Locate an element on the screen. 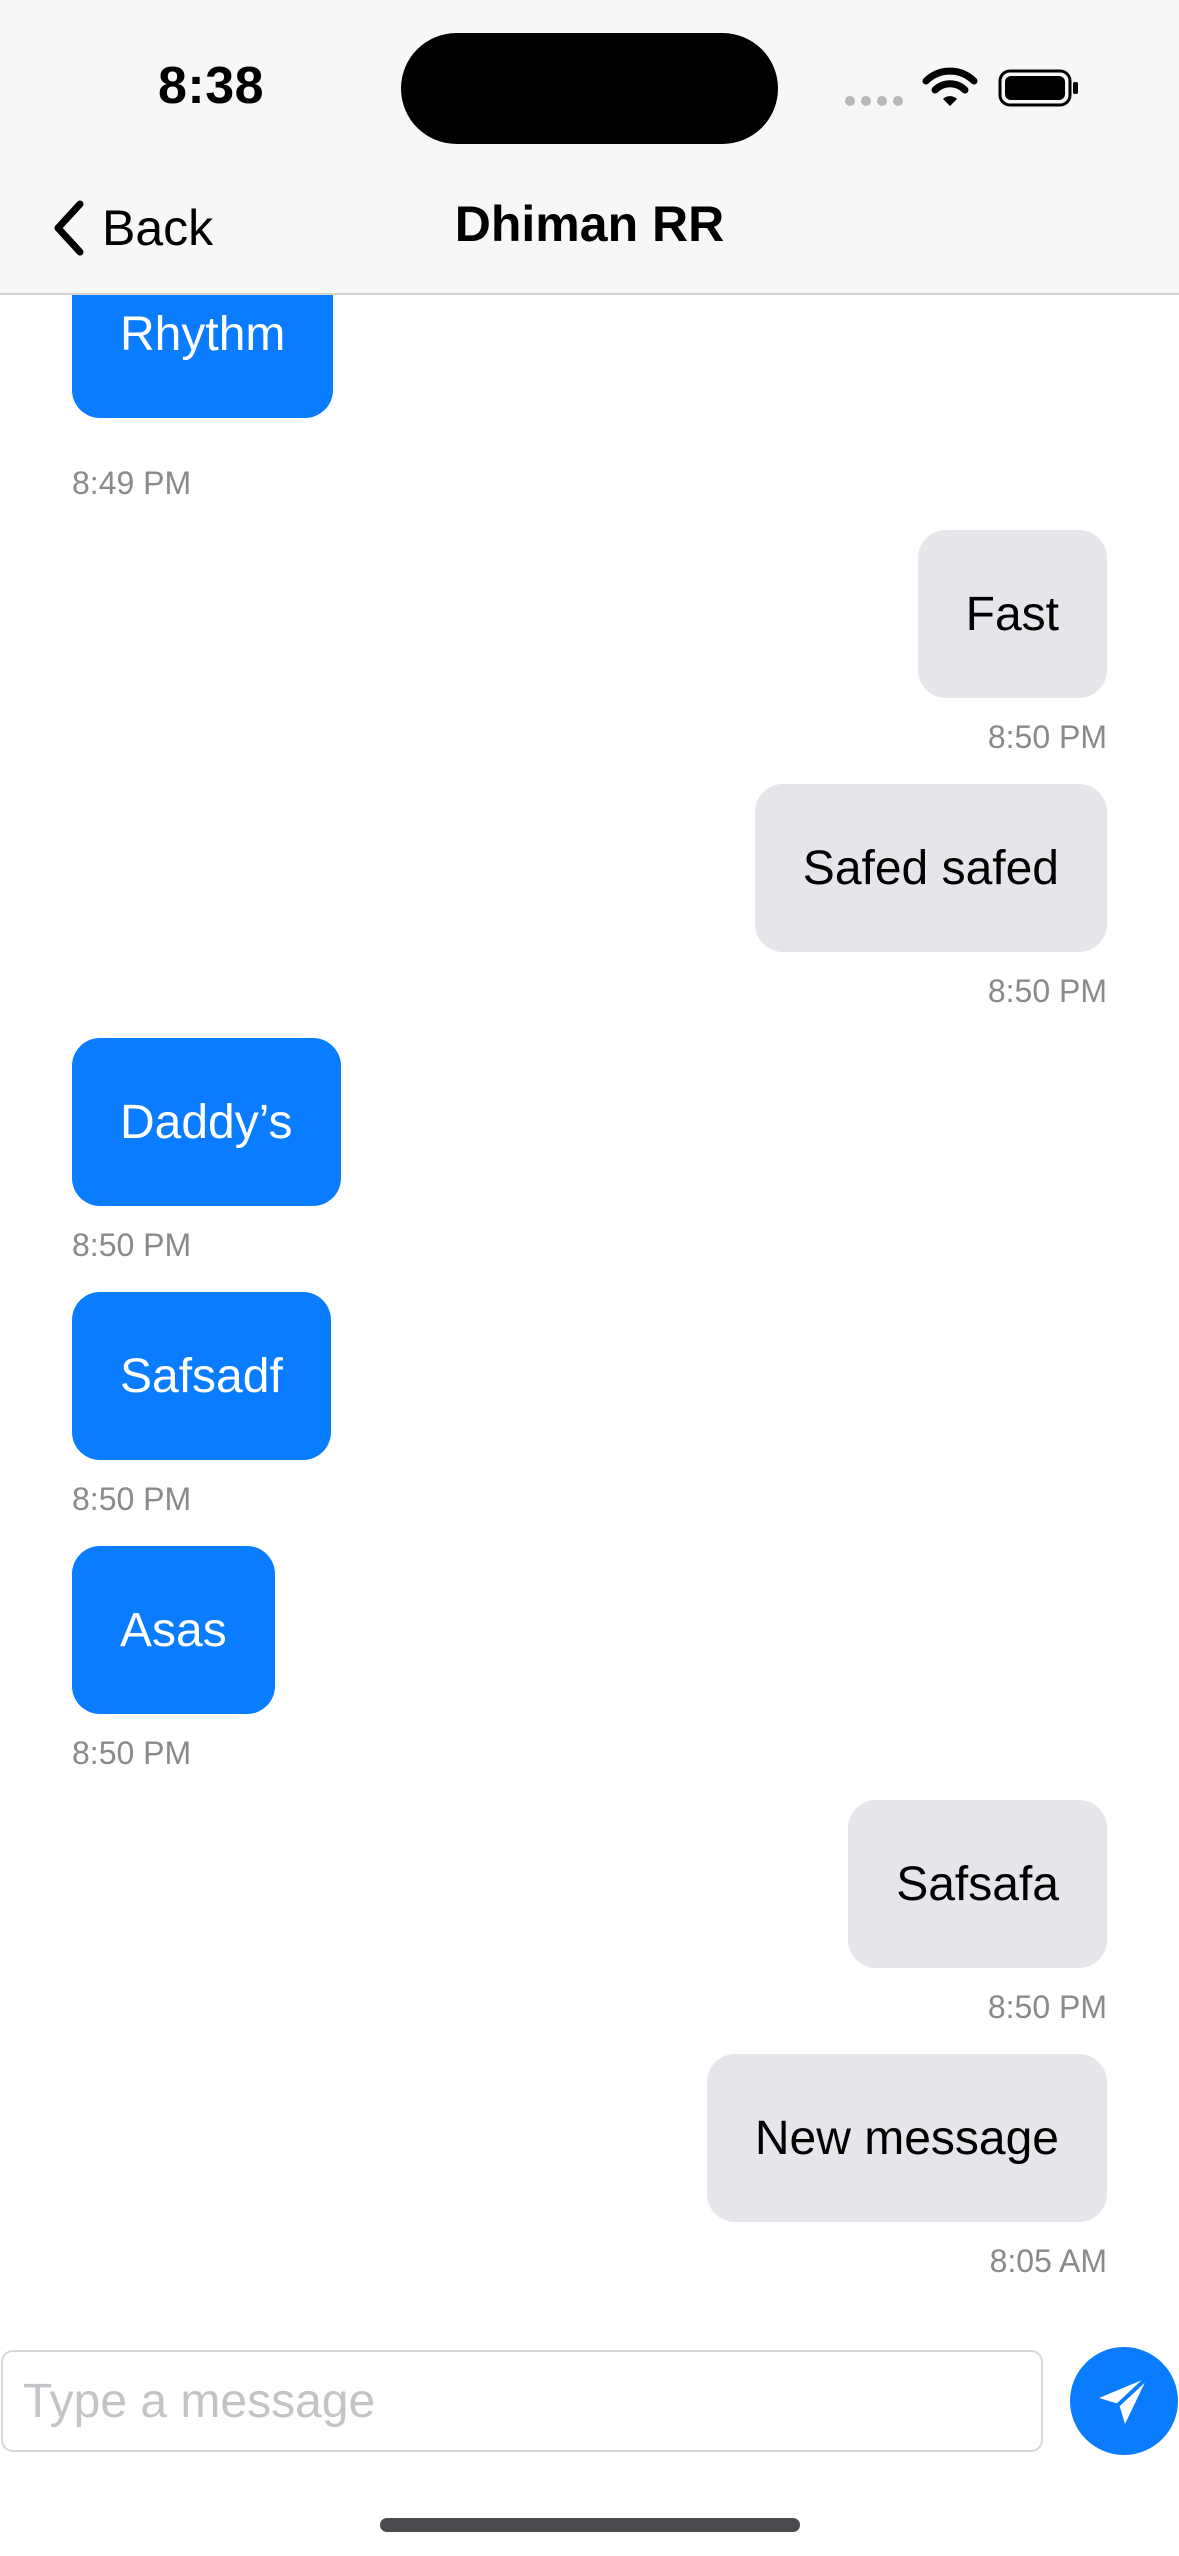 The height and width of the screenshot is (2556, 1179). paper-plane-icon is located at coordinates (1124, 2400).